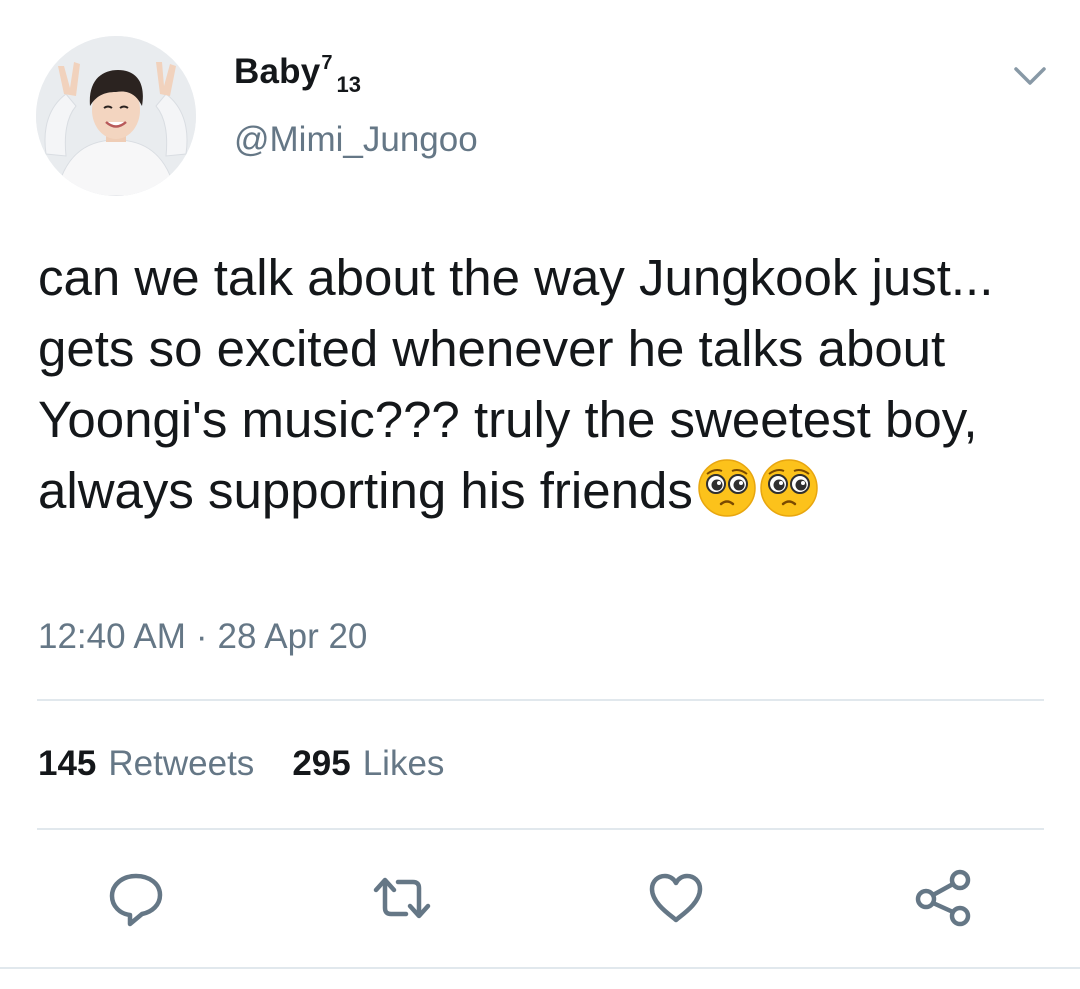  Describe the element at coordinates (1030, 76) in the screenshot. I see `chevron-down-icon` at that location.